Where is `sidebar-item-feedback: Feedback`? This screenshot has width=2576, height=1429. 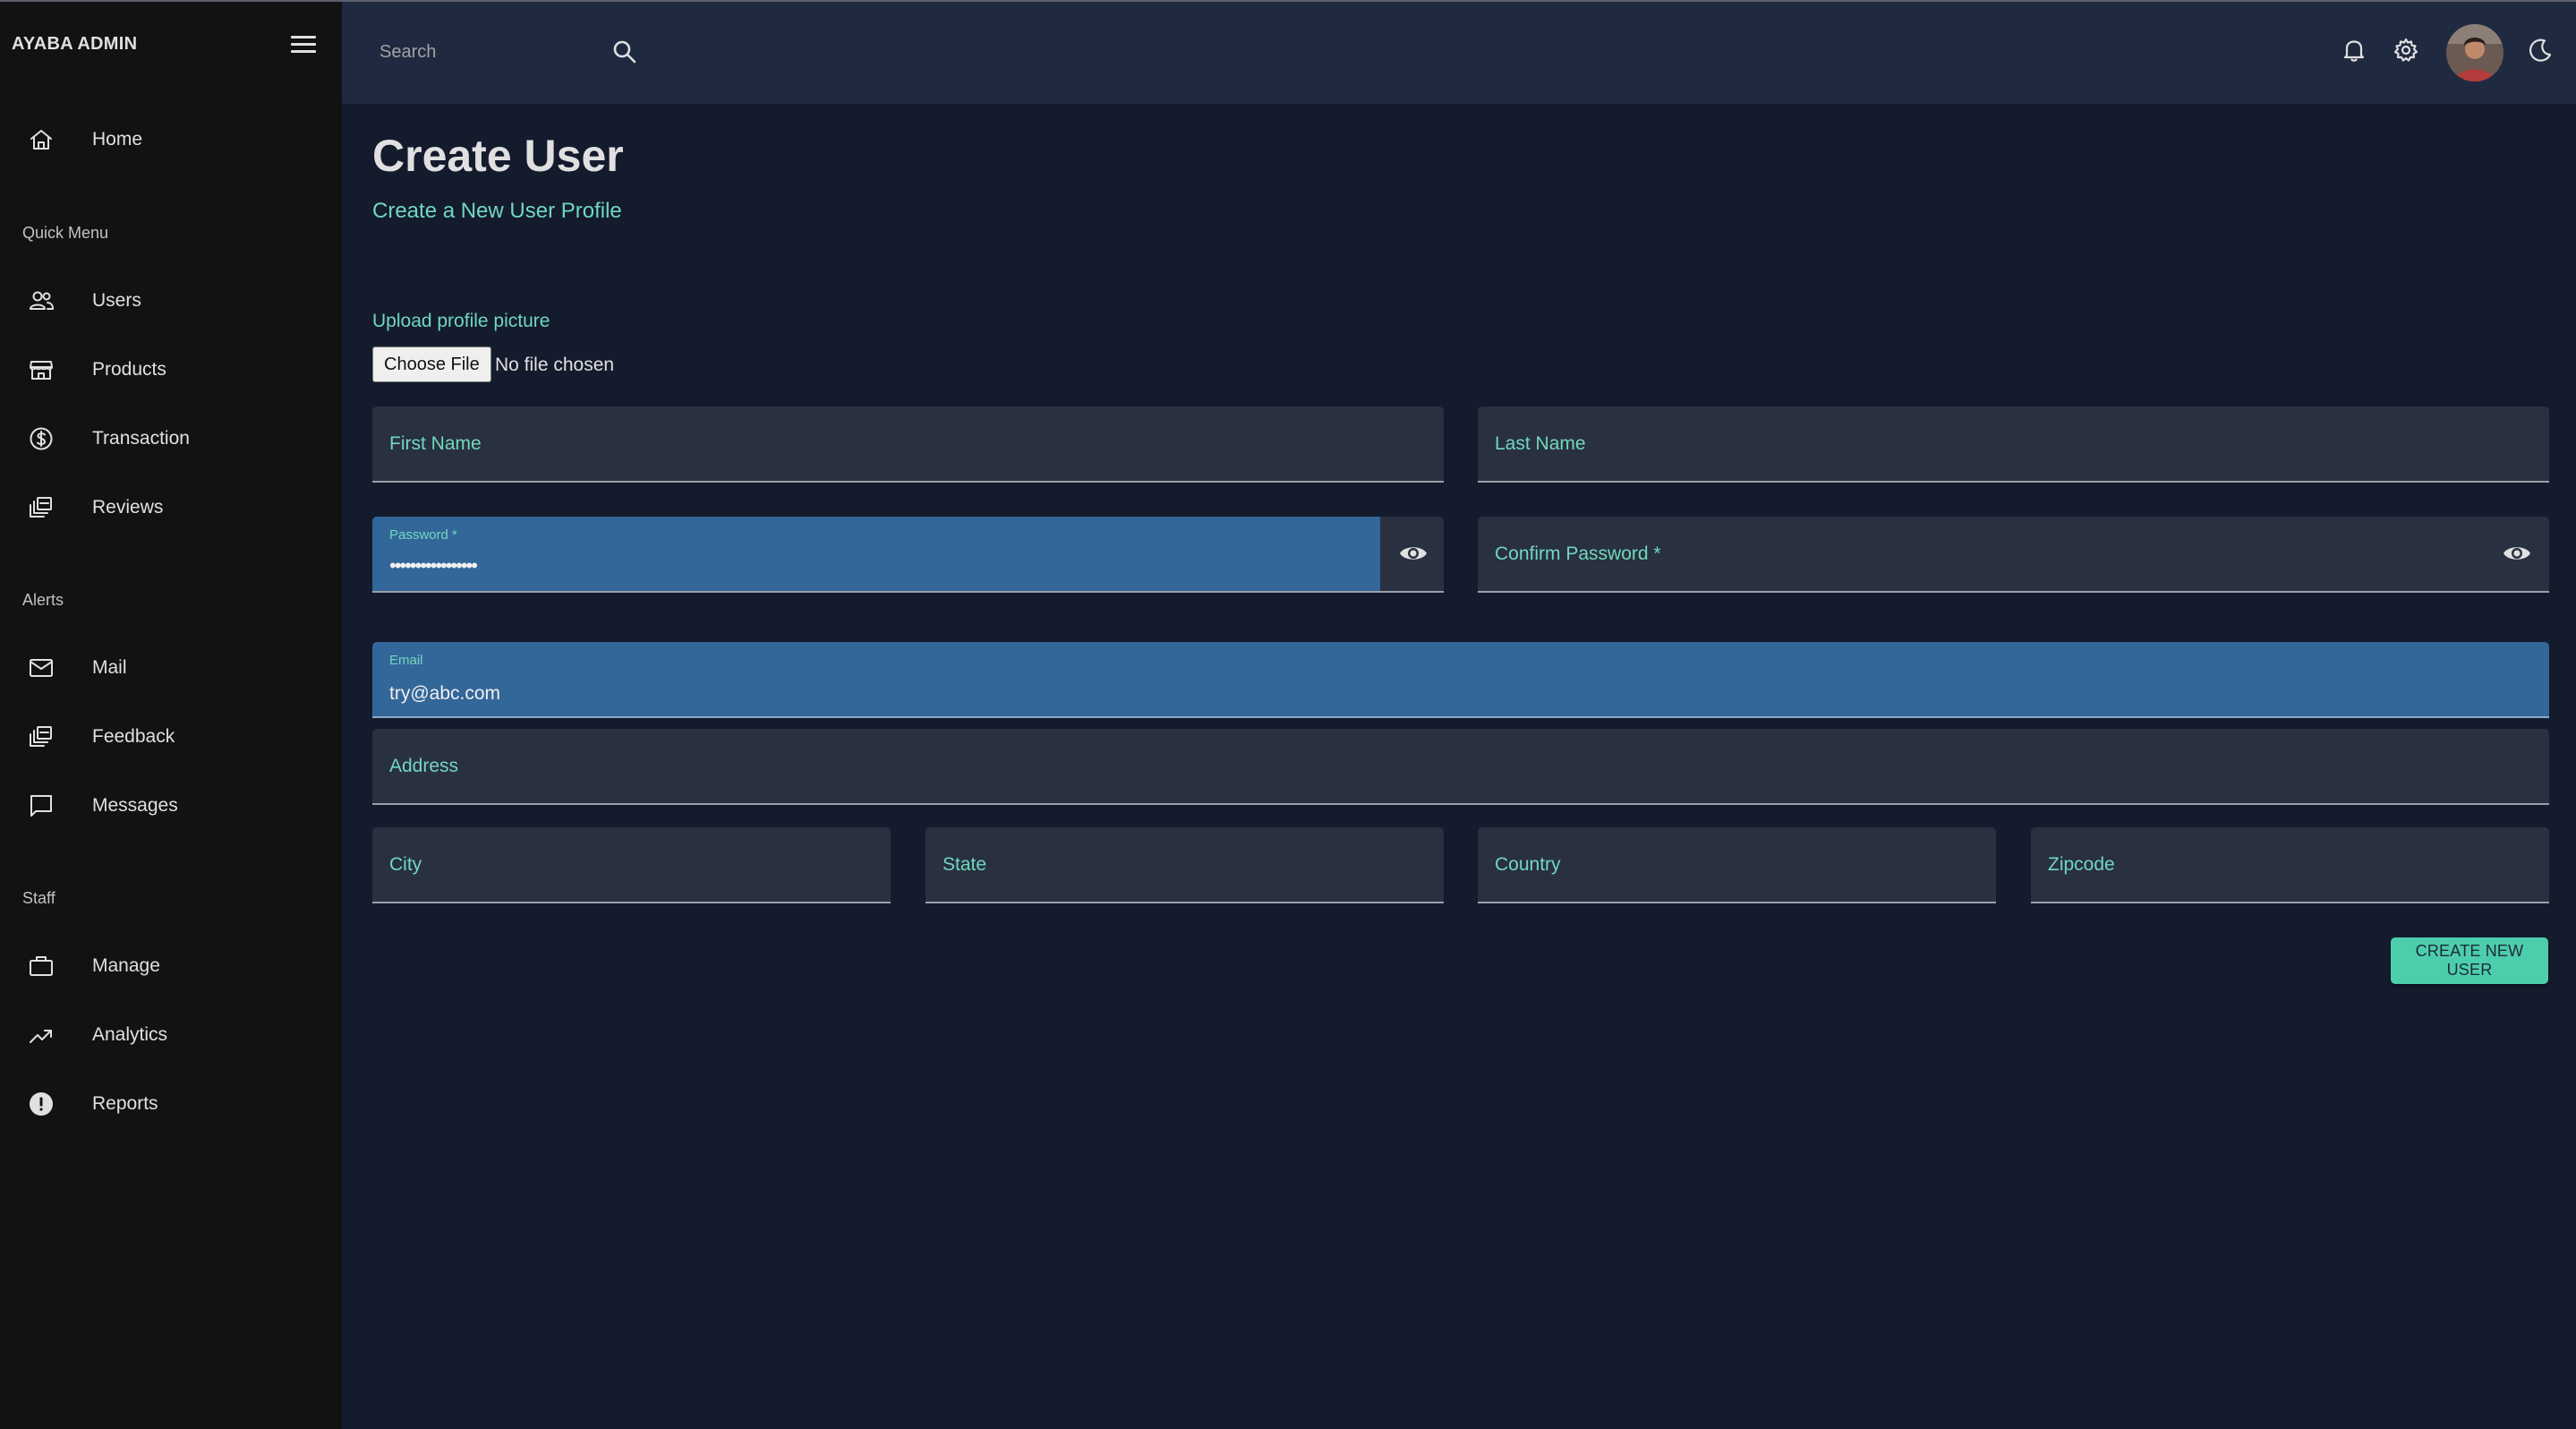 sidebar-item-feedback: Feedback is located at coordinates (171, 737).